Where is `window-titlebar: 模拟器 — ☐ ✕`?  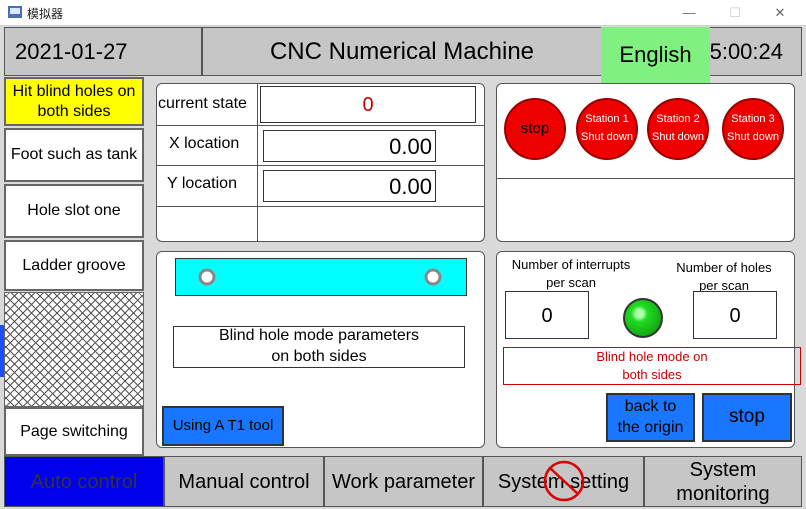 window-titlebar: 模拟器 — ☐ ✕ is located at coordinates (403, 13).